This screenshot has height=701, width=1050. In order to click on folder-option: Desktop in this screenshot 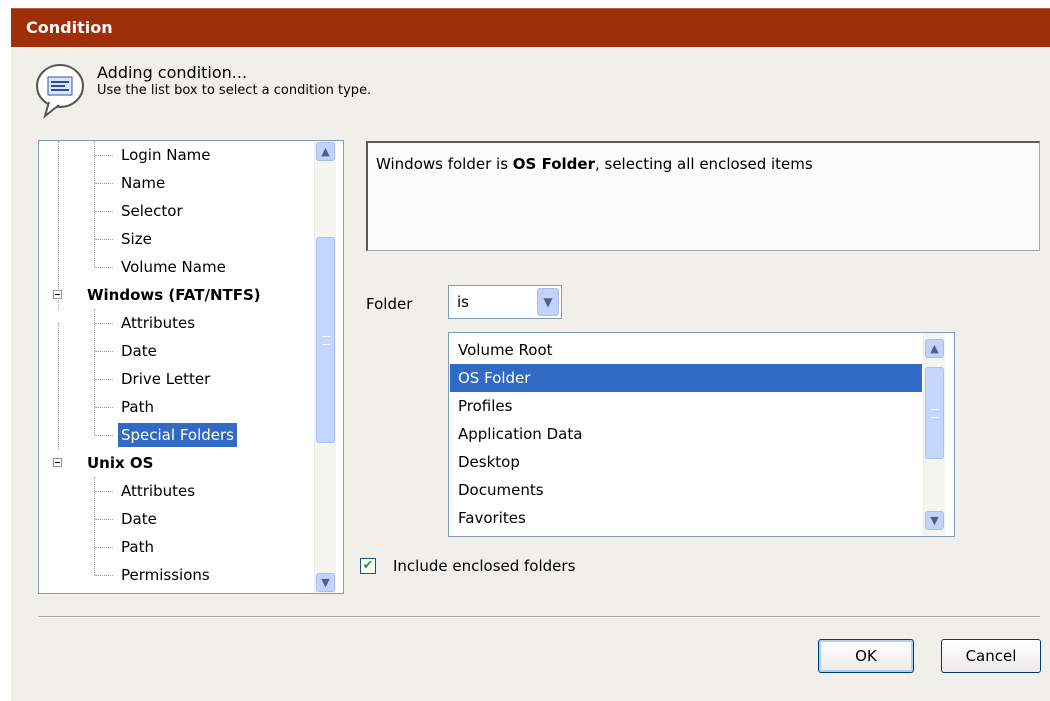, I will do `click(686, 462)`.